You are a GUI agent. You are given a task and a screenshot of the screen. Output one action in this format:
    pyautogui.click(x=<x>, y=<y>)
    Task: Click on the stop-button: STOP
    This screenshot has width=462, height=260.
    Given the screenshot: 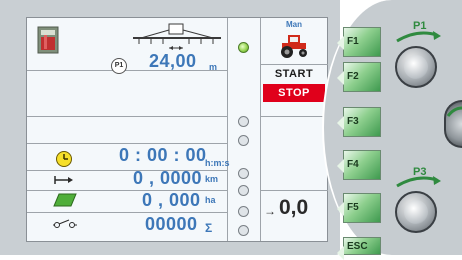 What is the action you would take?
    pyautogui.click(x=294, y=93)
    